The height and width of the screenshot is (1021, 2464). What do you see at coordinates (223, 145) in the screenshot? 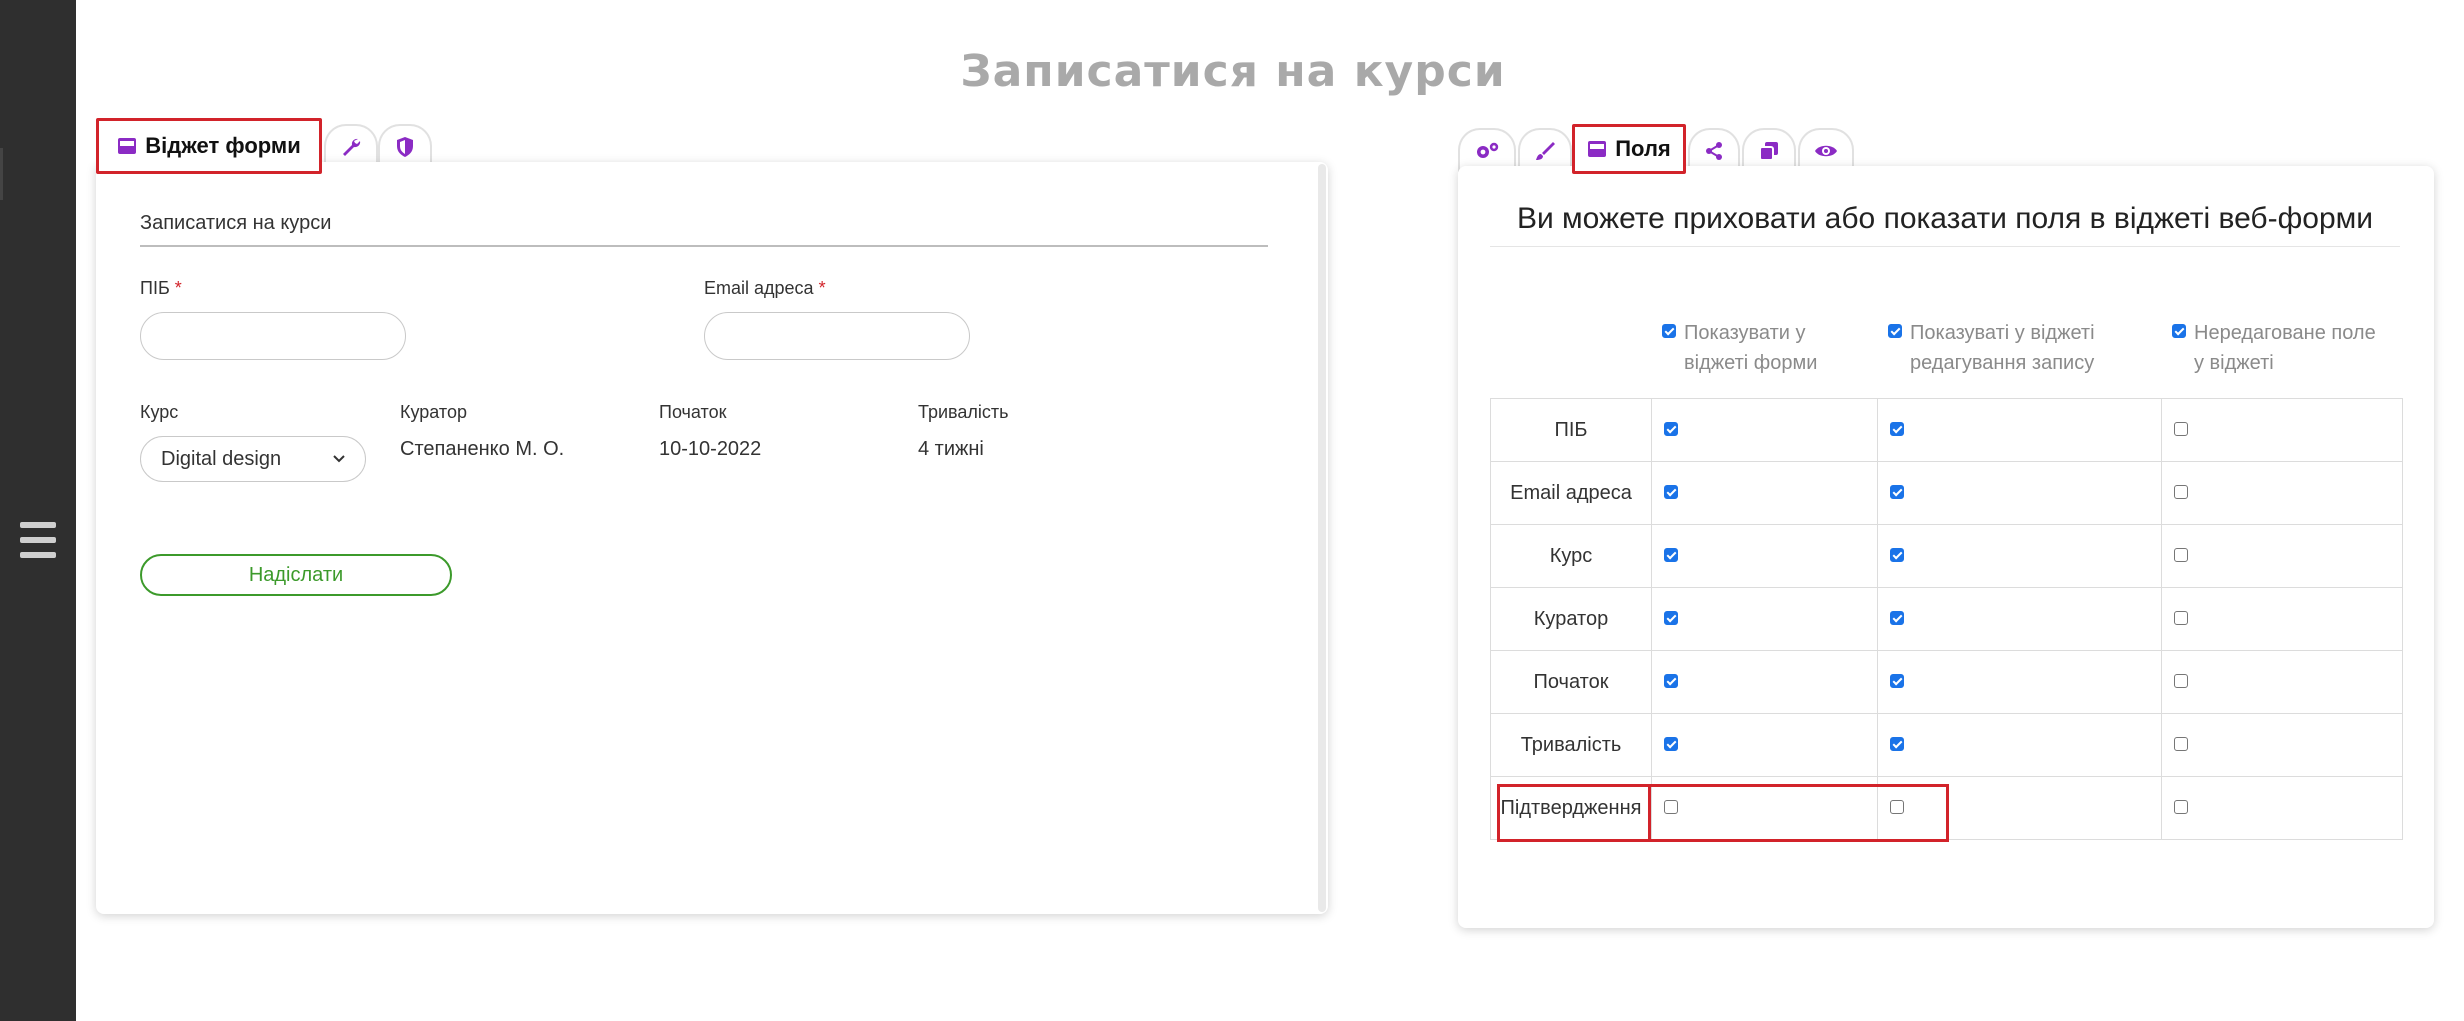
I see `tab-form-widget-label: Віджет форми` at bounding box center [223, 145].